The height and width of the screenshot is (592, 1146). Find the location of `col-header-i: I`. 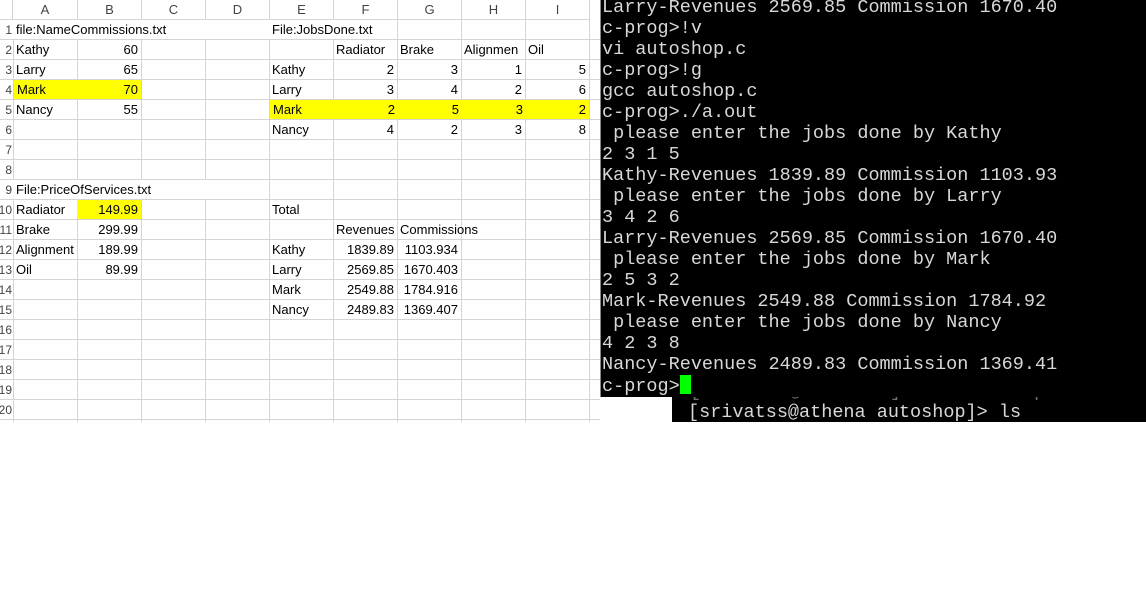

col-header-i: I is located at coordinates (558, 10).